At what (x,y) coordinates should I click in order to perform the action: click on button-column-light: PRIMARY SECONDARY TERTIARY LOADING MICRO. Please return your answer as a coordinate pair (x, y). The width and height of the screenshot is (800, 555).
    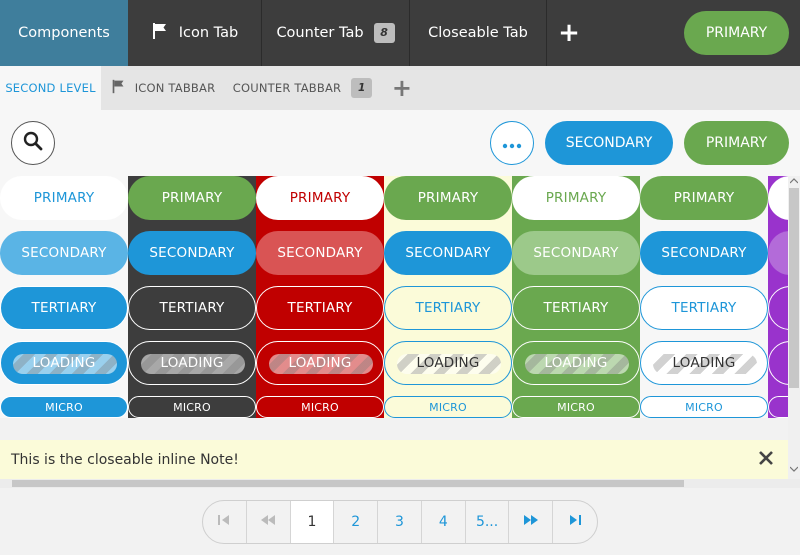
    Looking at the image, I should click on (448, 297).